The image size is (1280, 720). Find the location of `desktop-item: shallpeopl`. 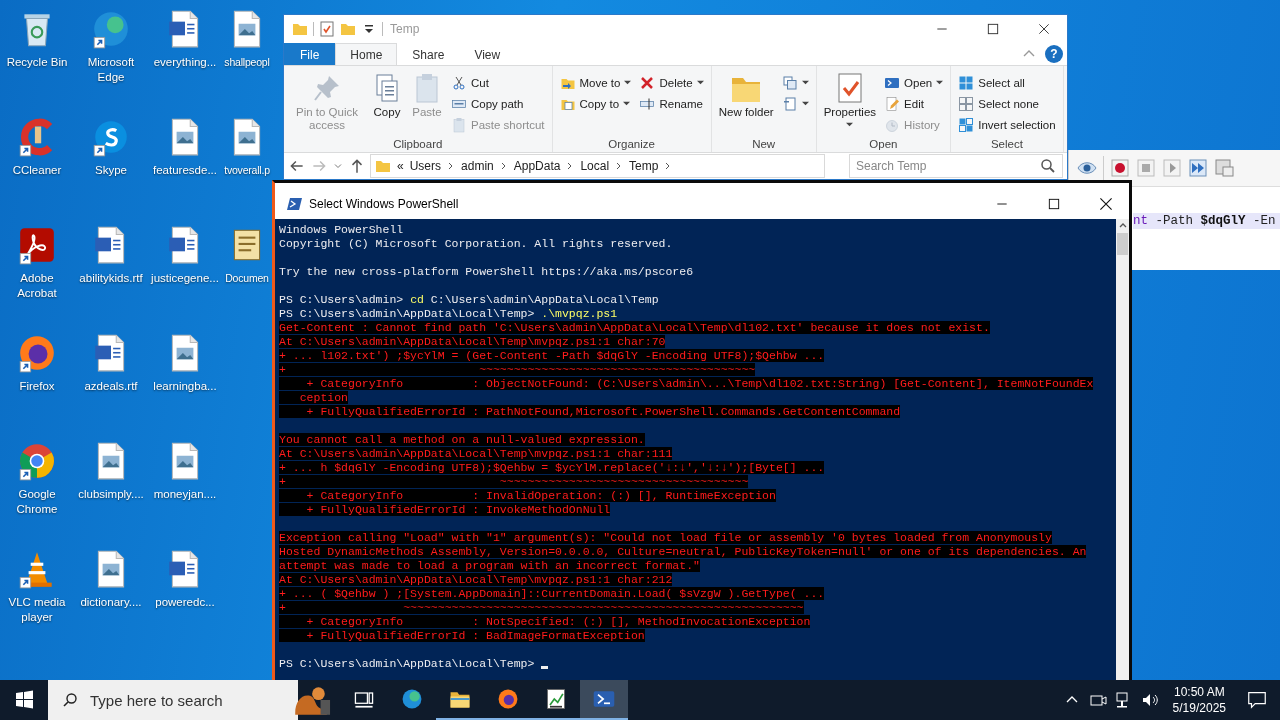

desktop-item: shallpeopl is located at coordinates (247, 62).